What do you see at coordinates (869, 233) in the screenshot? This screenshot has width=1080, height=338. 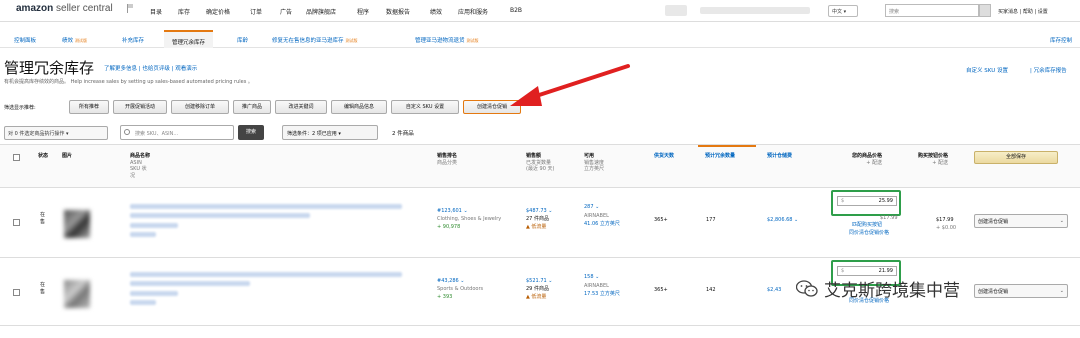 I see `match-liquidation-price-link: 同价清仓促销价格` at bounding box center [869, 233].